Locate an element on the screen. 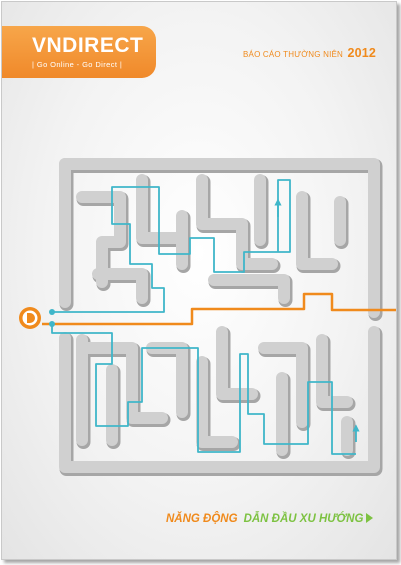  tagline-part-2: DẪN ĐẦU XU HƯỚNG is located at coordinates (303, 519).